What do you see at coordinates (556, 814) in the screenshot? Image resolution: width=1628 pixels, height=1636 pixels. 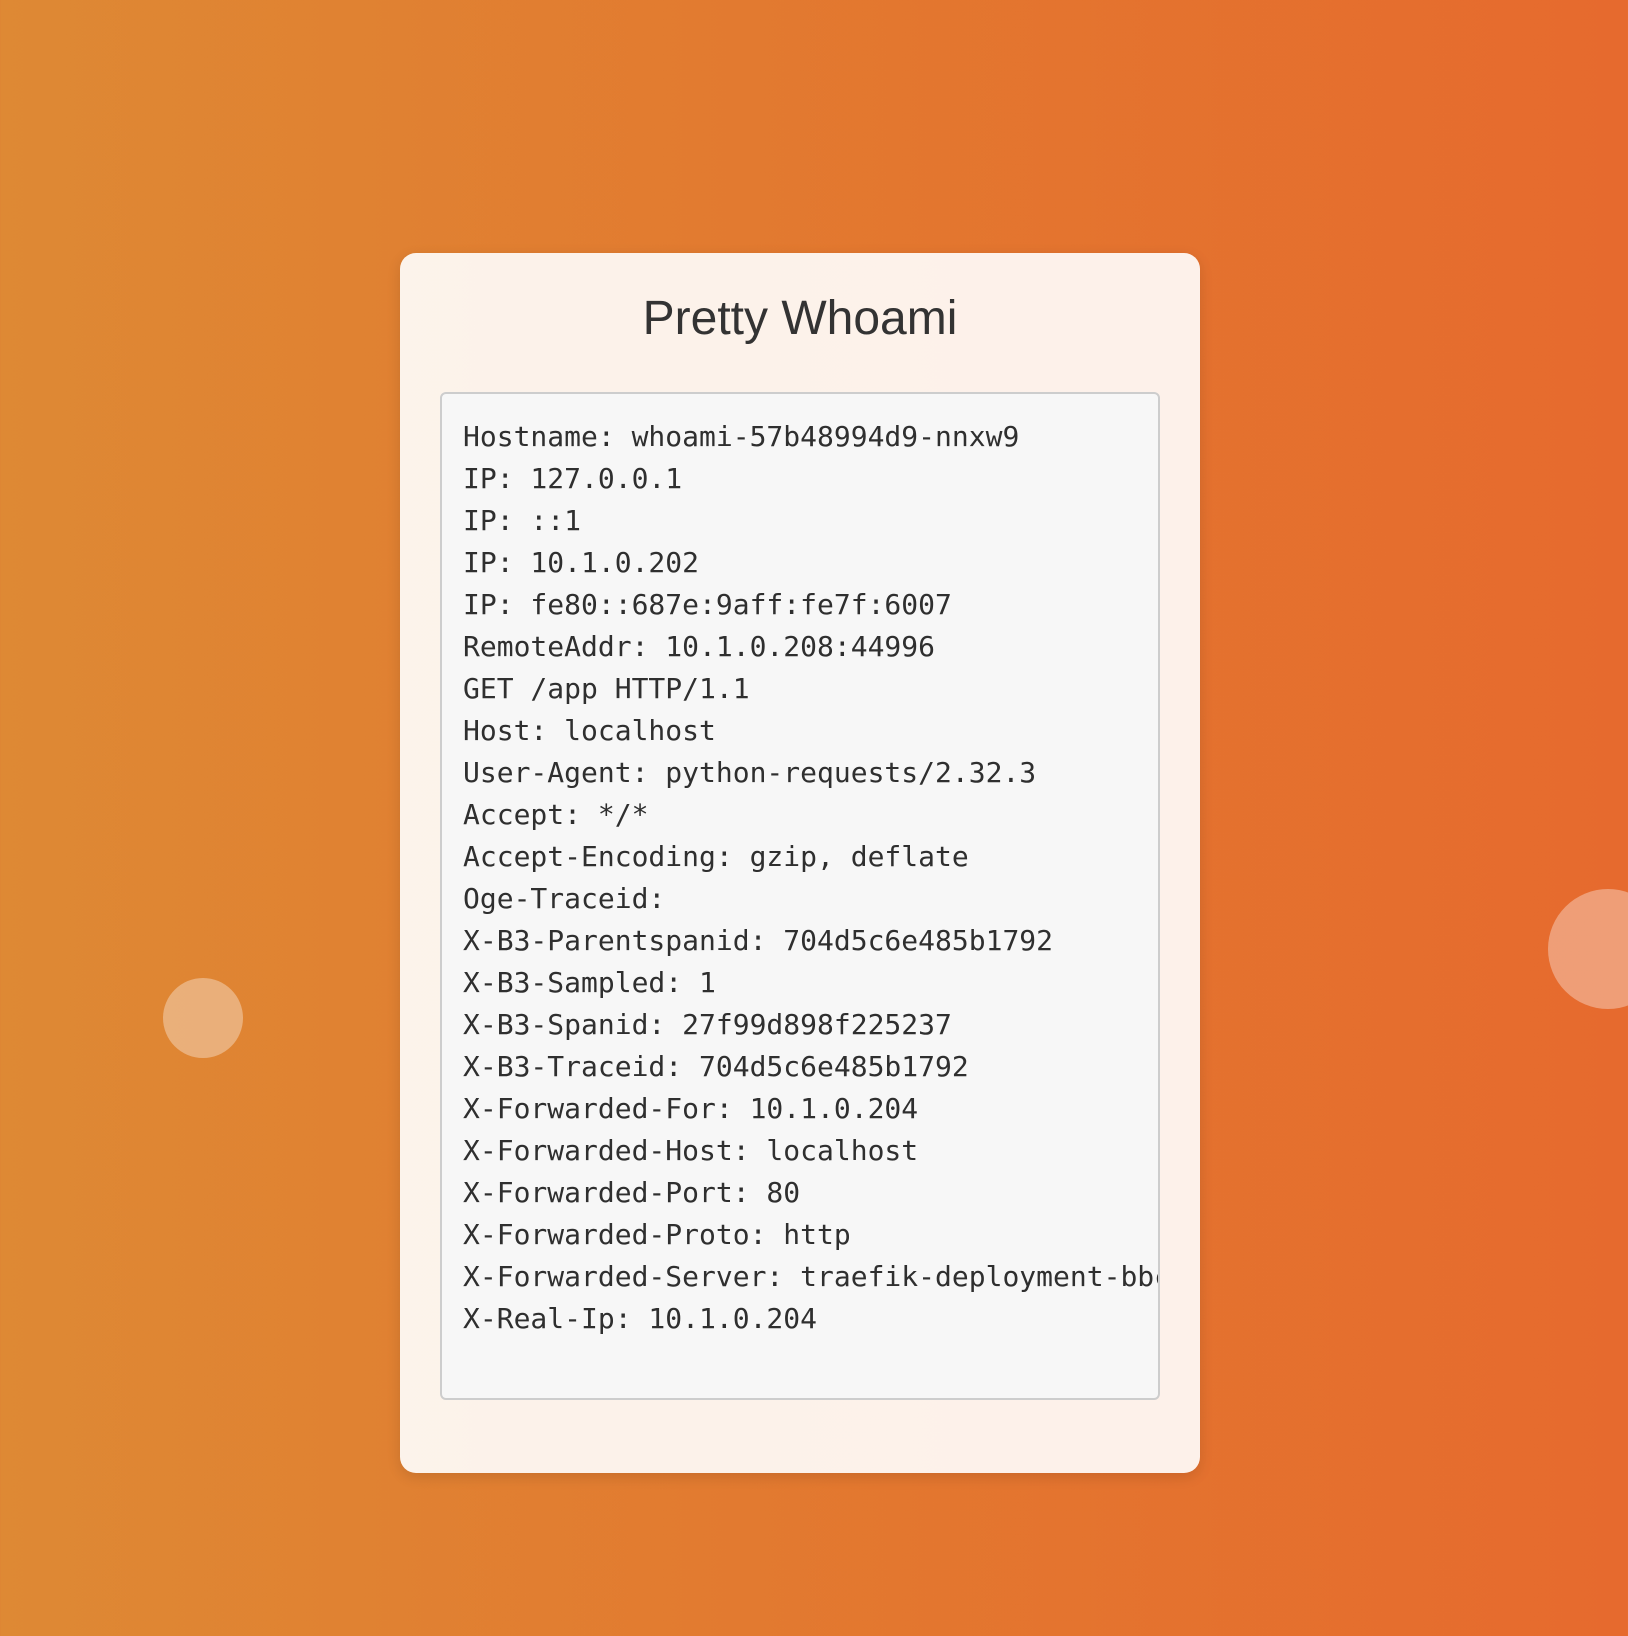 I see `output-line-header: Accept: */*` at bounding box center [556, 814].